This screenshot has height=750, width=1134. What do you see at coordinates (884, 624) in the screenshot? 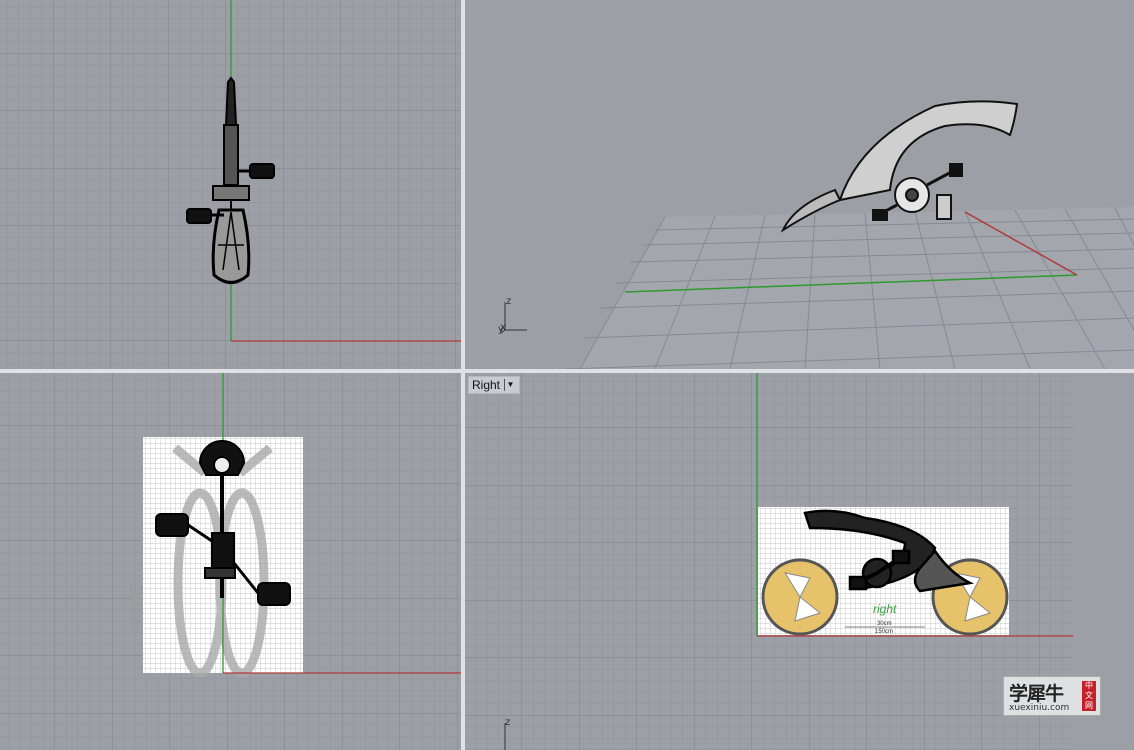
I see `reference-dim-1: 30cm` at bounding box center [884, 624].